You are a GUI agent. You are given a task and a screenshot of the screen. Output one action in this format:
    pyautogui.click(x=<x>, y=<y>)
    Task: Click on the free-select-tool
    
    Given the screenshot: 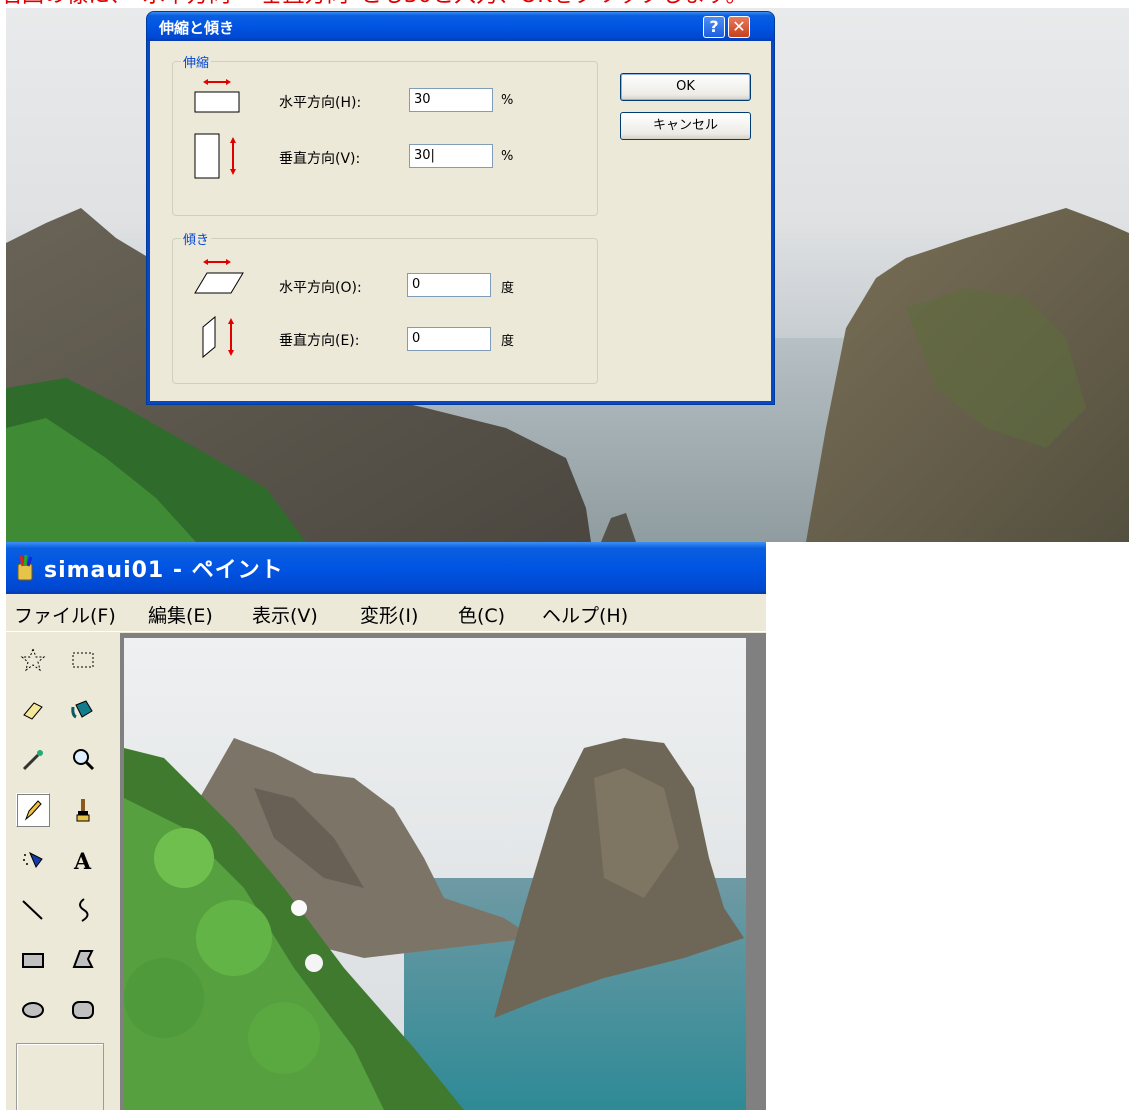 What is the action you would take?
    pyautogui.click(x=33, y=660)
    